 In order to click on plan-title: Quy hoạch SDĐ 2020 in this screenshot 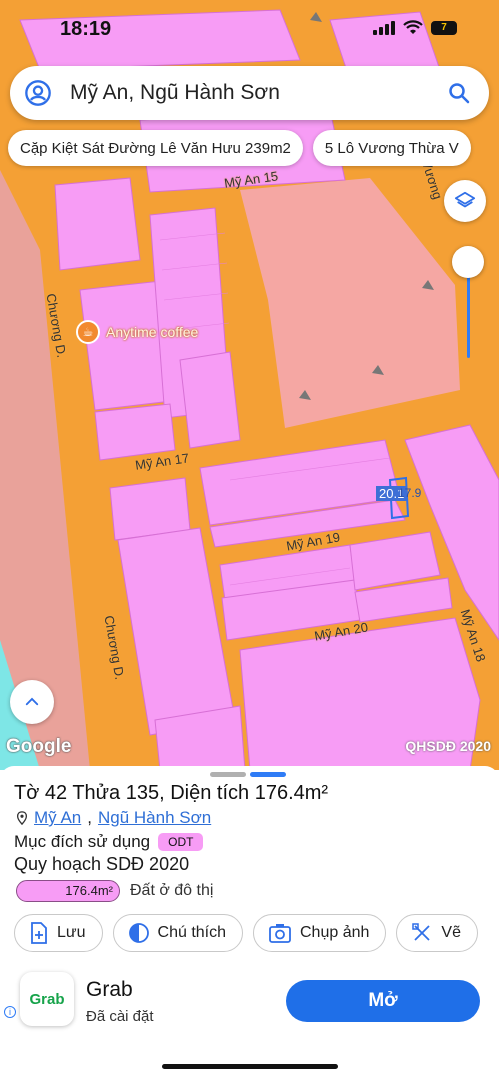, I will do `click(102, 864)`.